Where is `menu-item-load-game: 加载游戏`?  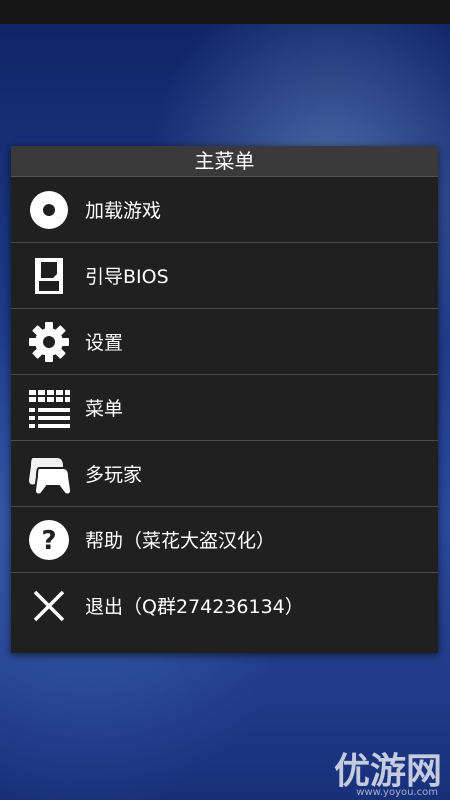
menu-item-load-game: 加载游戏 is located at coordinates (224, 210).